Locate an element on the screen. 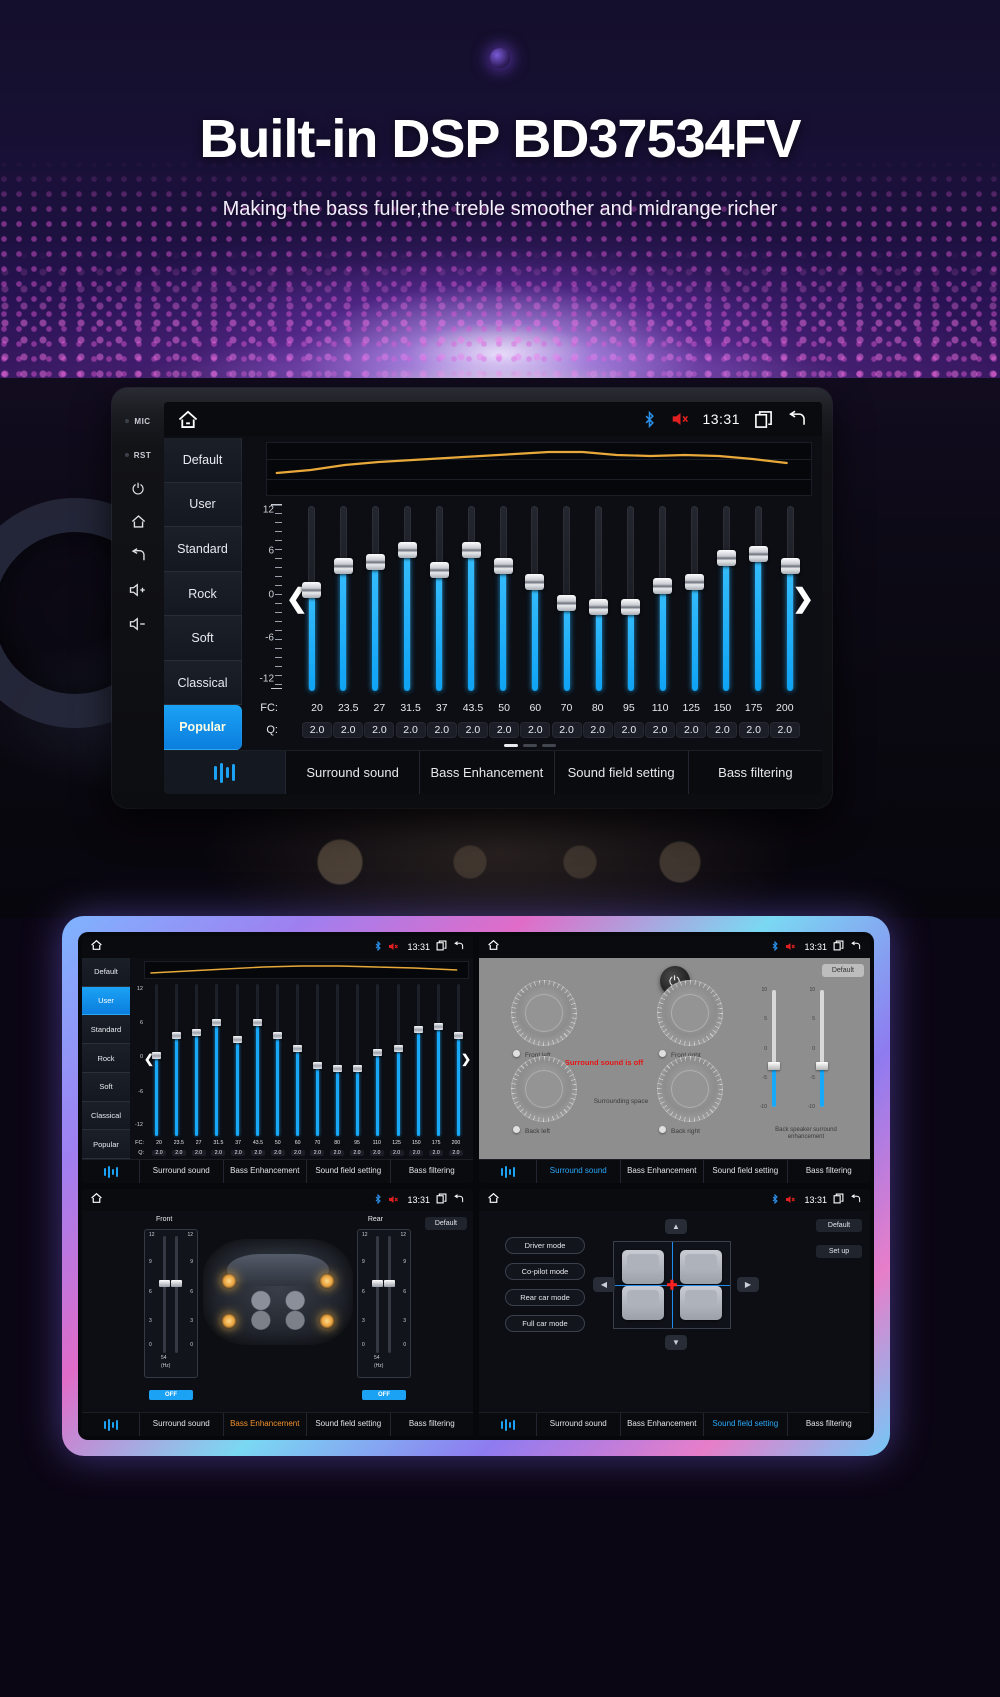 Image resolution: width=1000 pixels, height=1697 pixels. chevron-down-icon: ▼ is located at coordinates (676, 1342).